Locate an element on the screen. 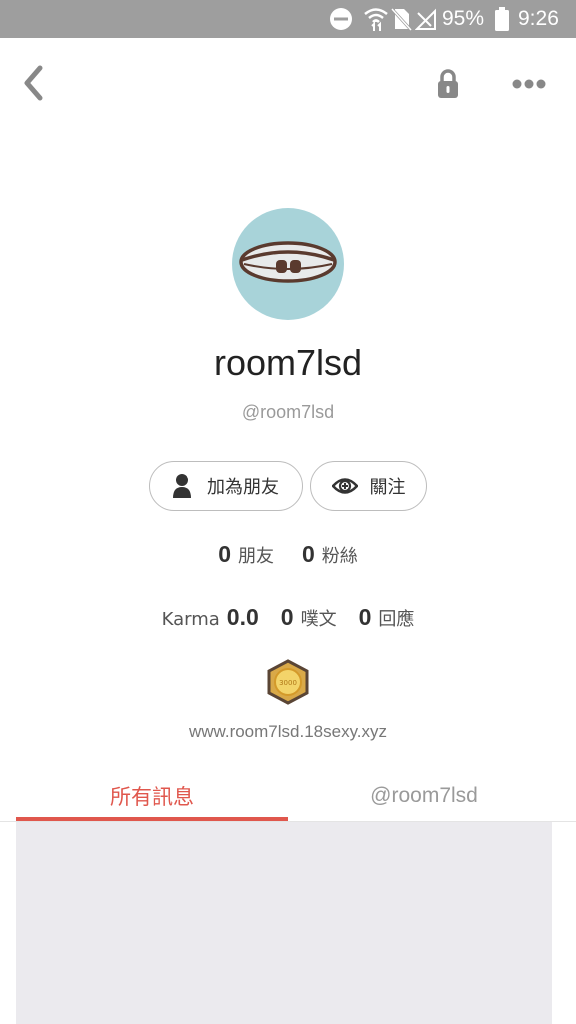  follow-label: 關注 is located at coordinates (387, 487).